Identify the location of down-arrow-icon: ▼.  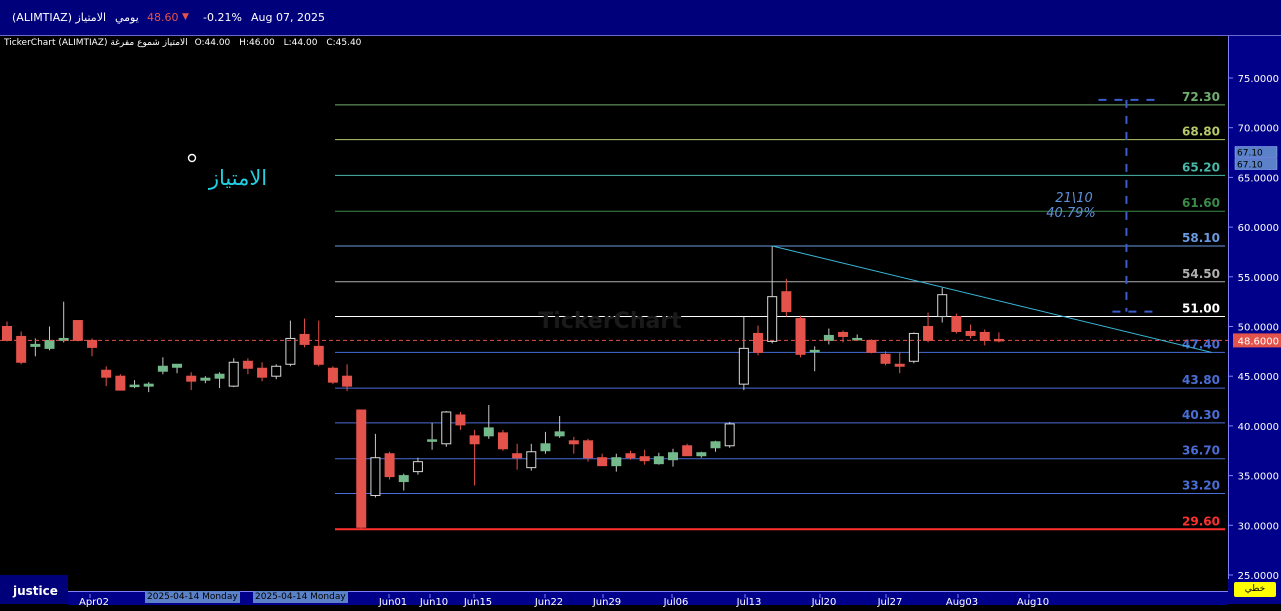
(185, 17).